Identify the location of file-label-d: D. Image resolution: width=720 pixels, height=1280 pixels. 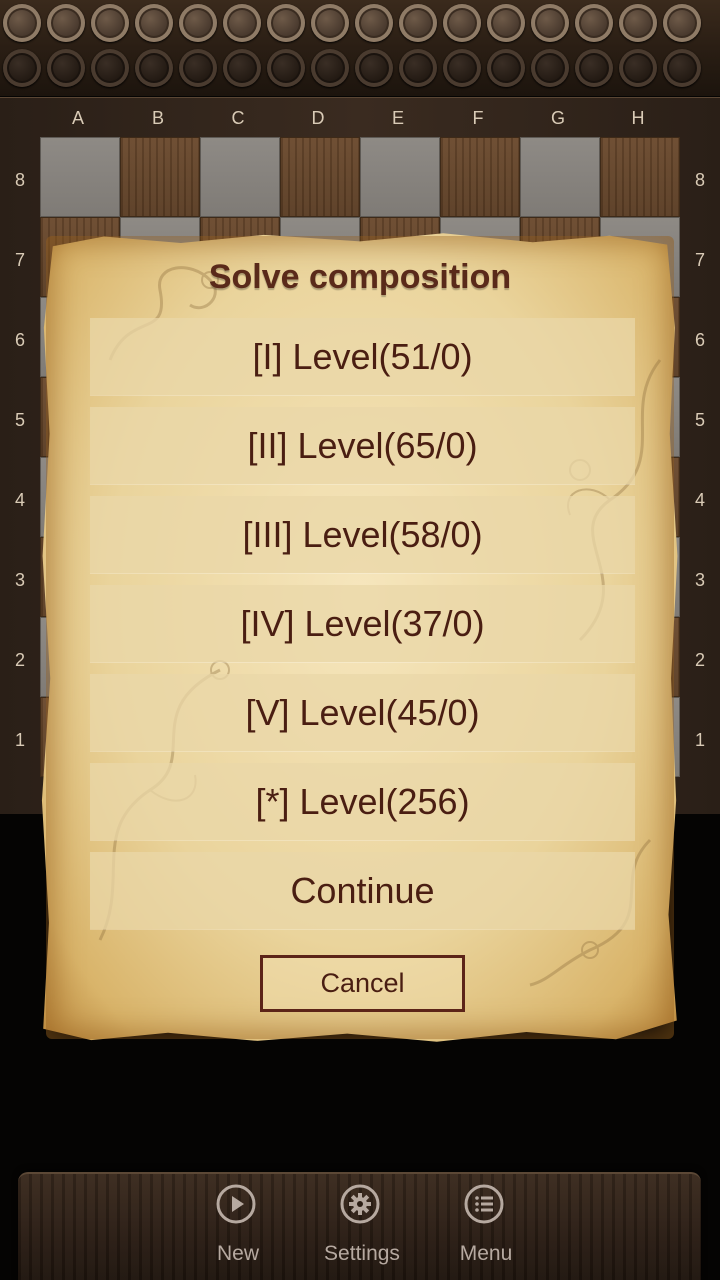
(318, 118).